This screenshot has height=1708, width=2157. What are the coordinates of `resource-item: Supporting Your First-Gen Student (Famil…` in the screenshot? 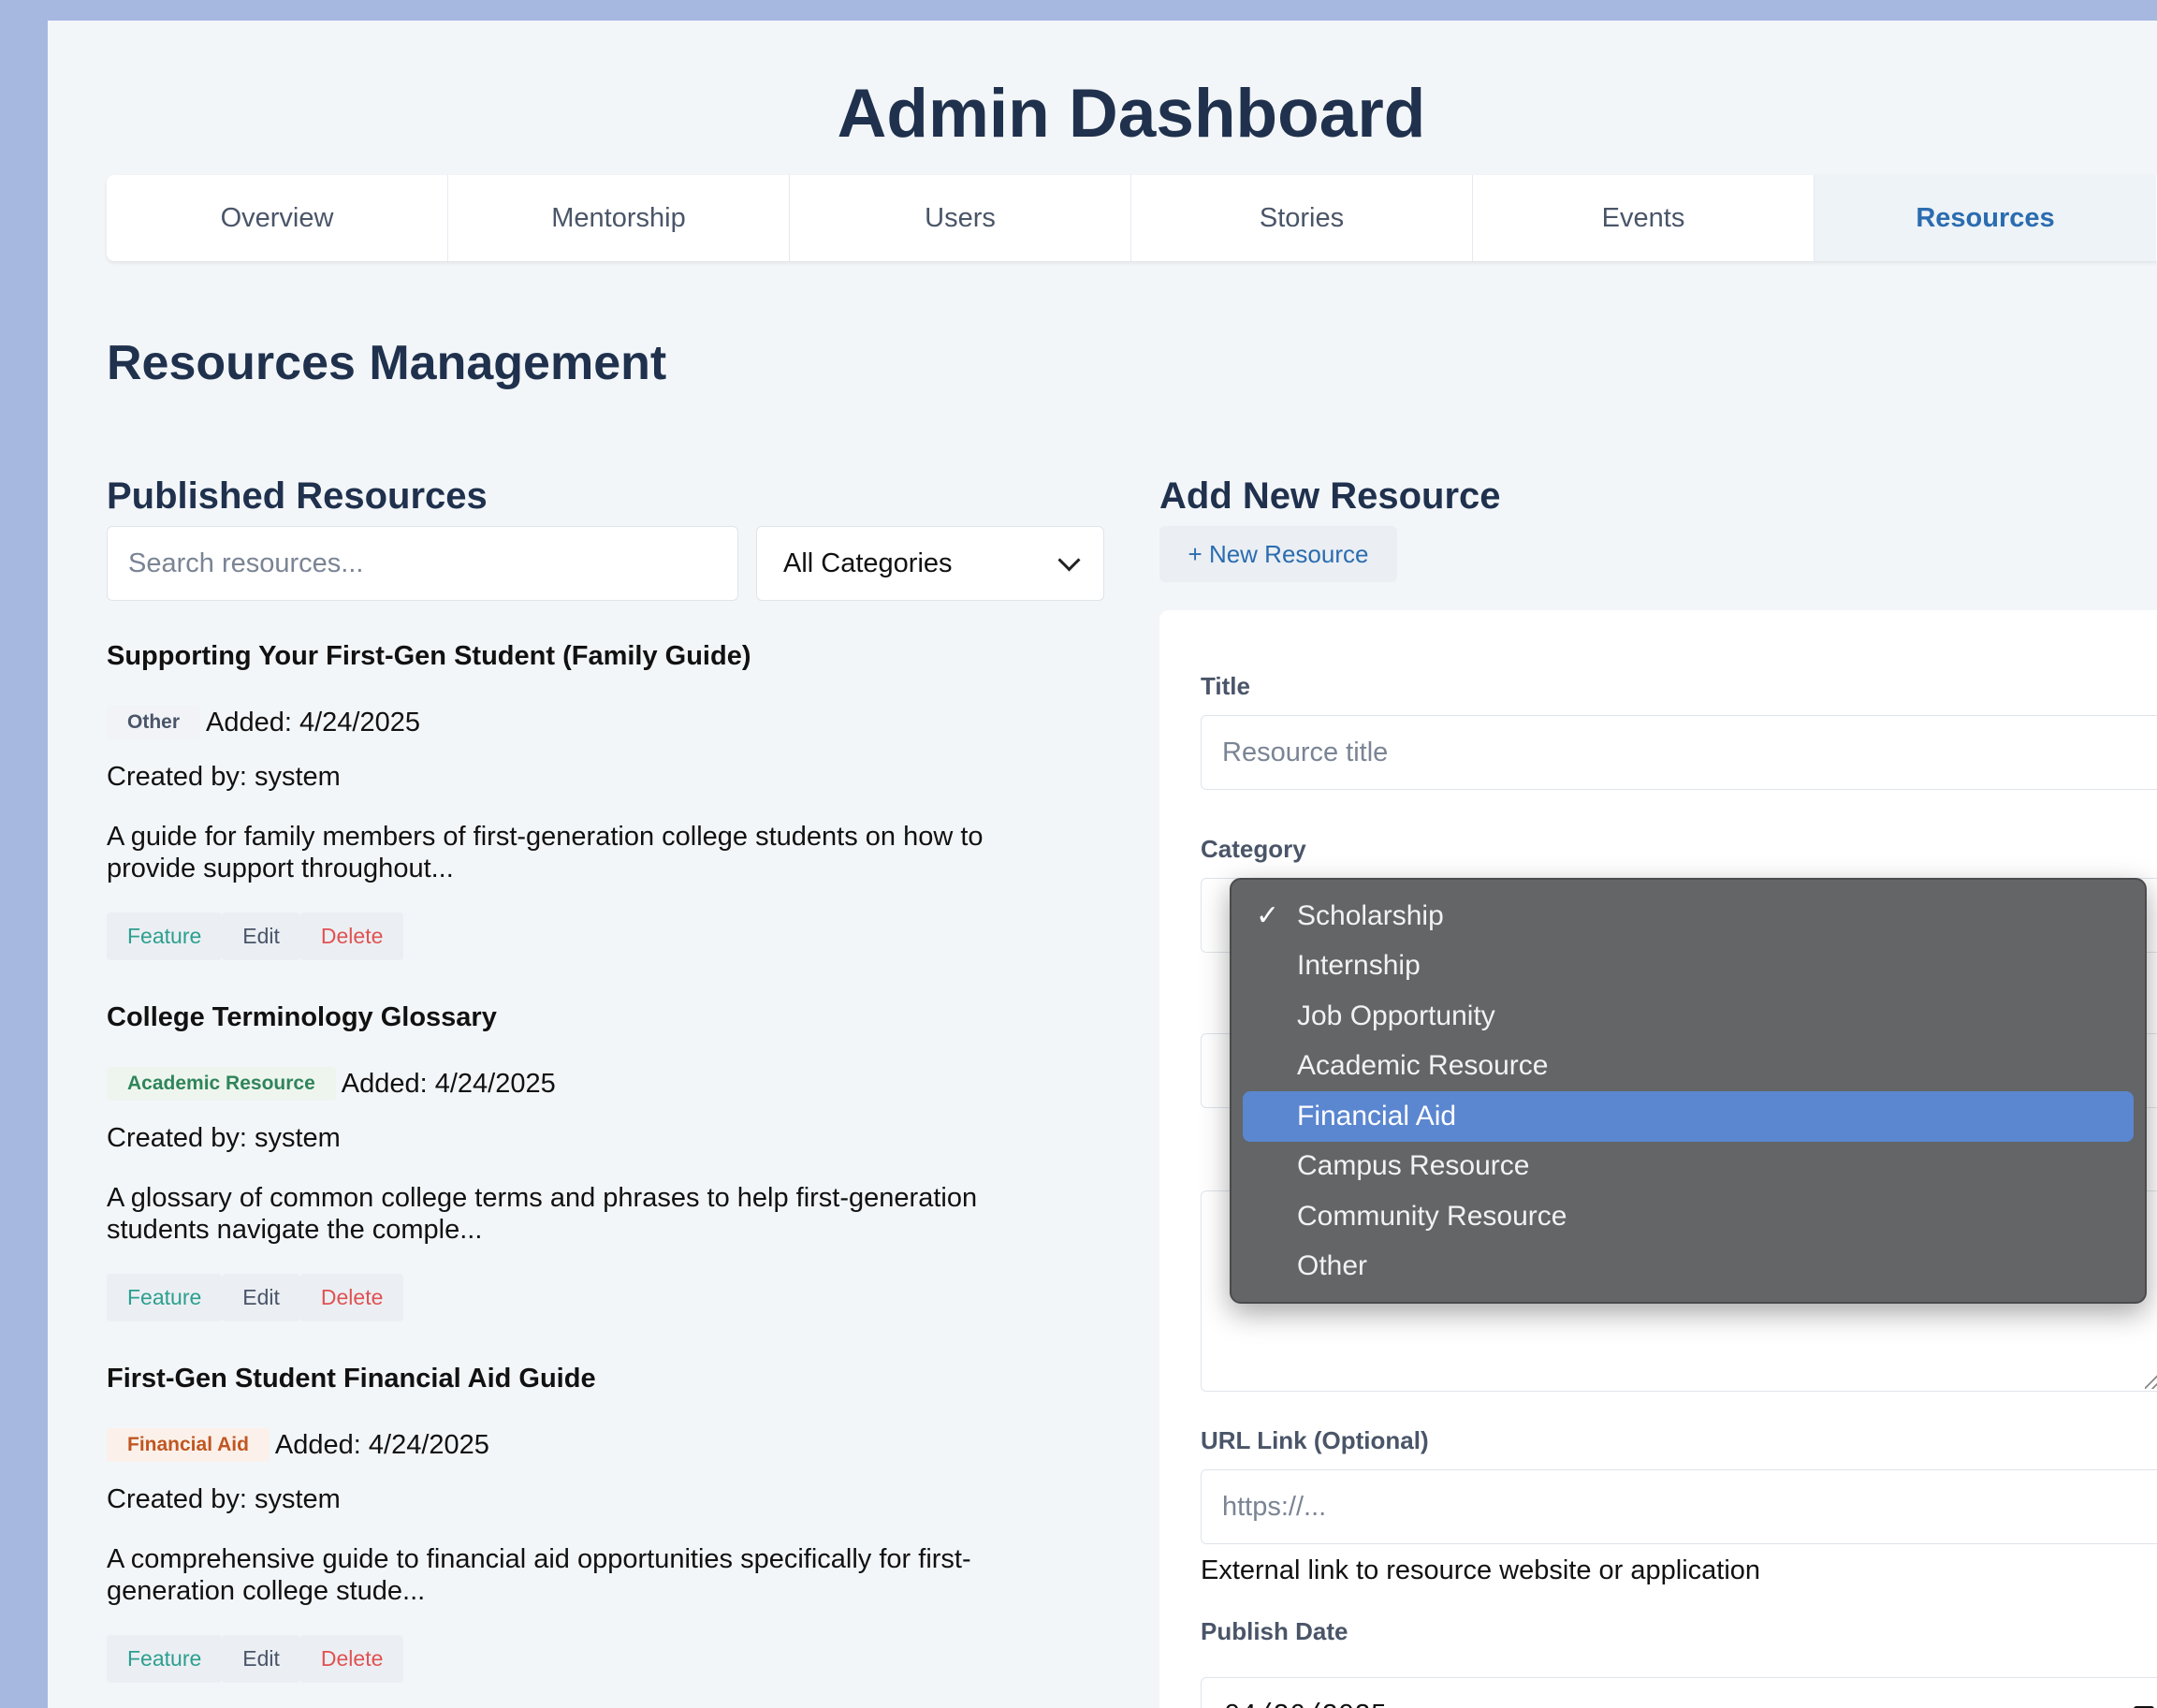 It's located at (603, 800).